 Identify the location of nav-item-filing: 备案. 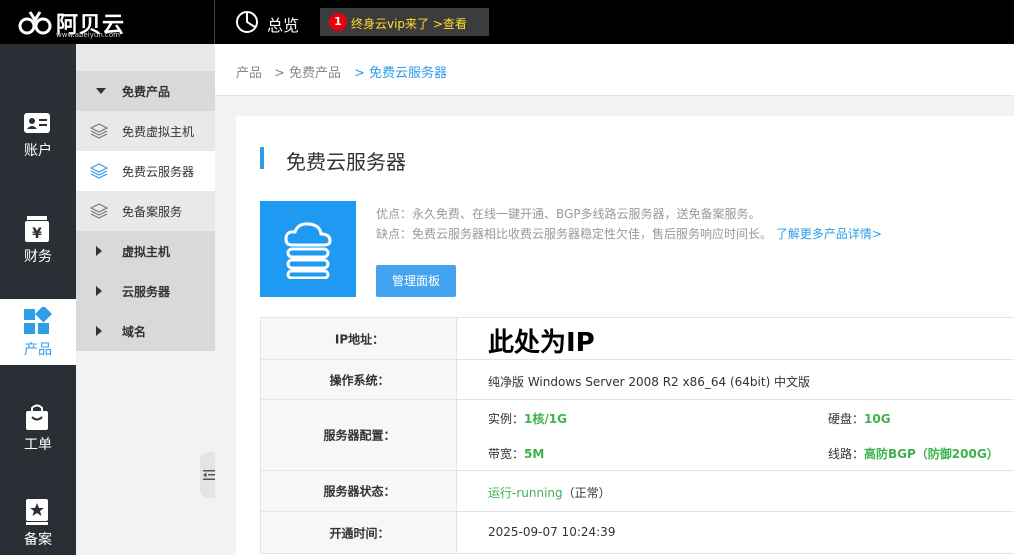
(38, 522).